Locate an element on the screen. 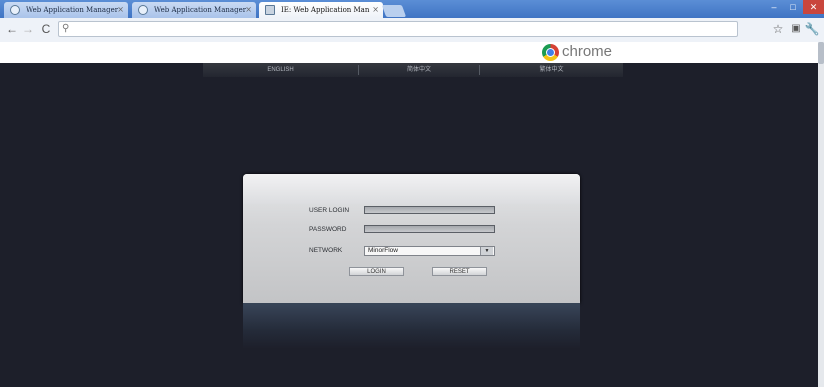  lang-traditional-chinese-link: 繁体中文 is located at coordinates (551, 70).